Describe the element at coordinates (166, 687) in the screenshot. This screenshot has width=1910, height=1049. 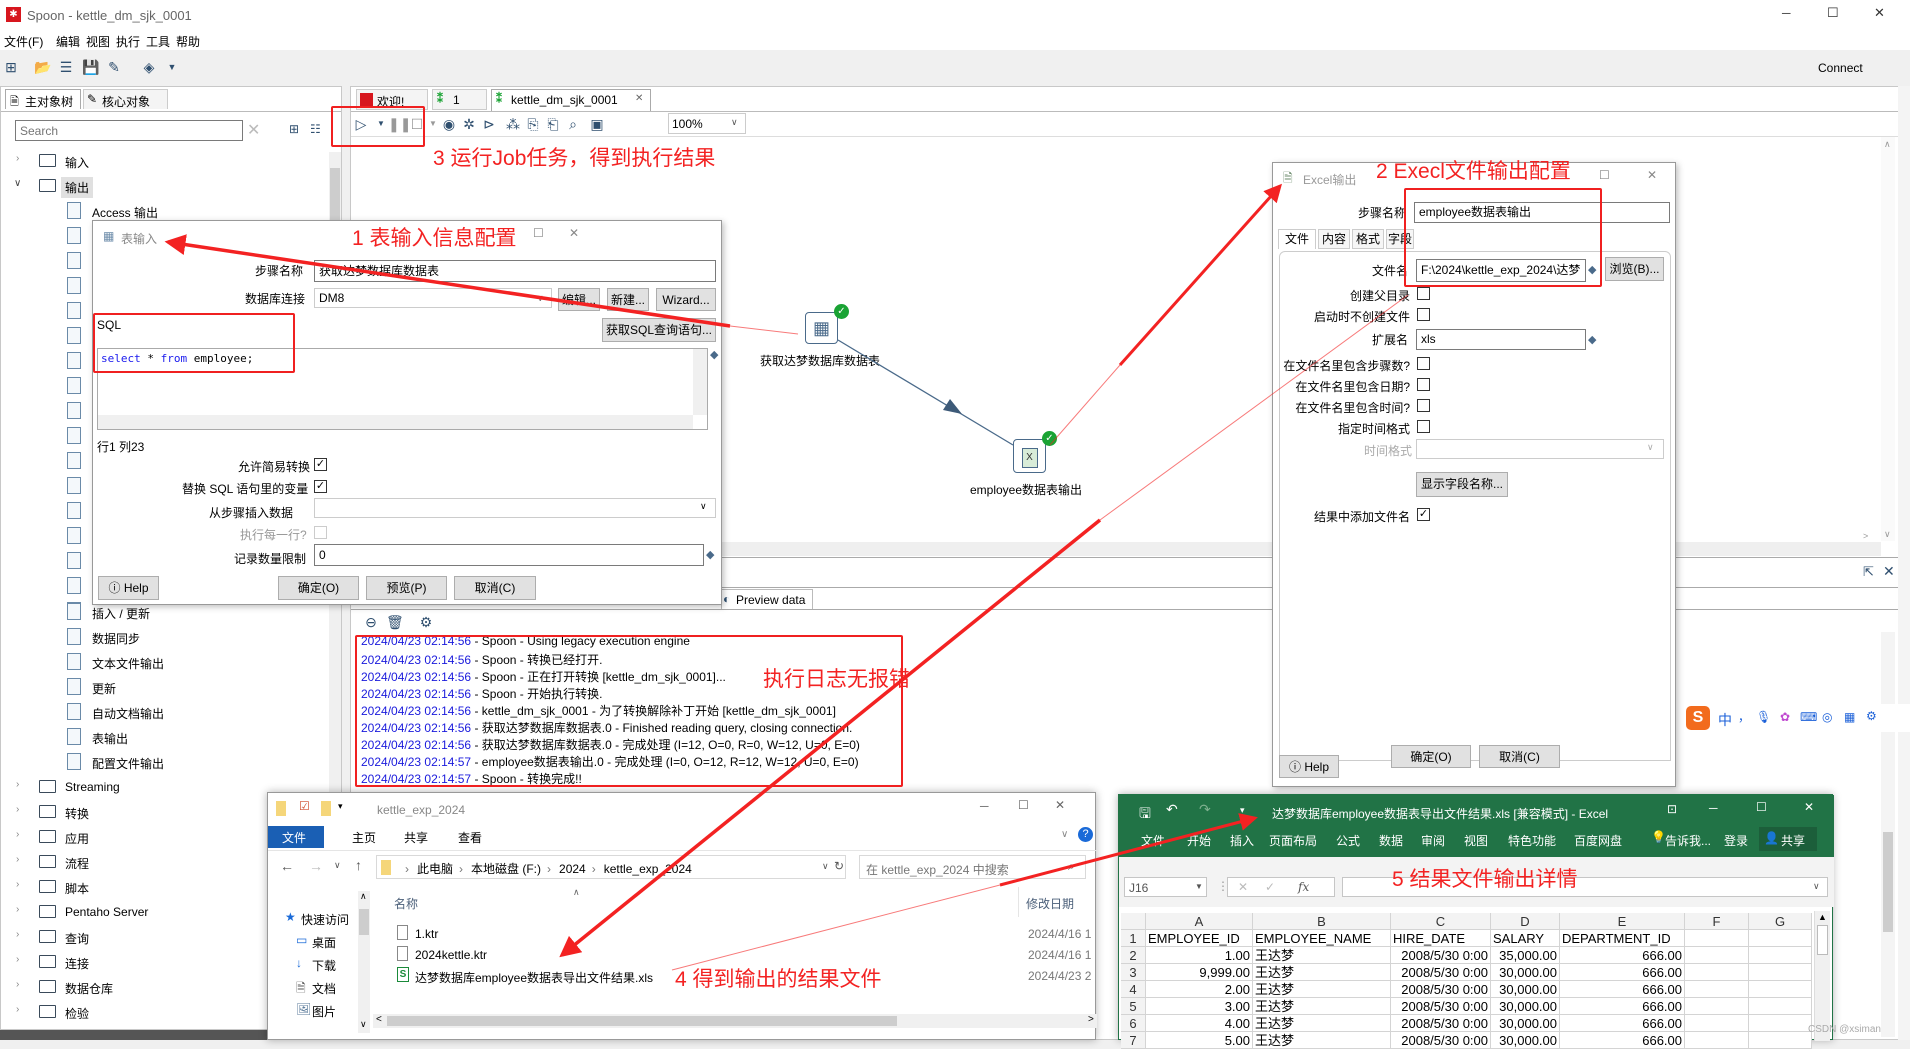
I see `tree-step-item: 更新` at that location.